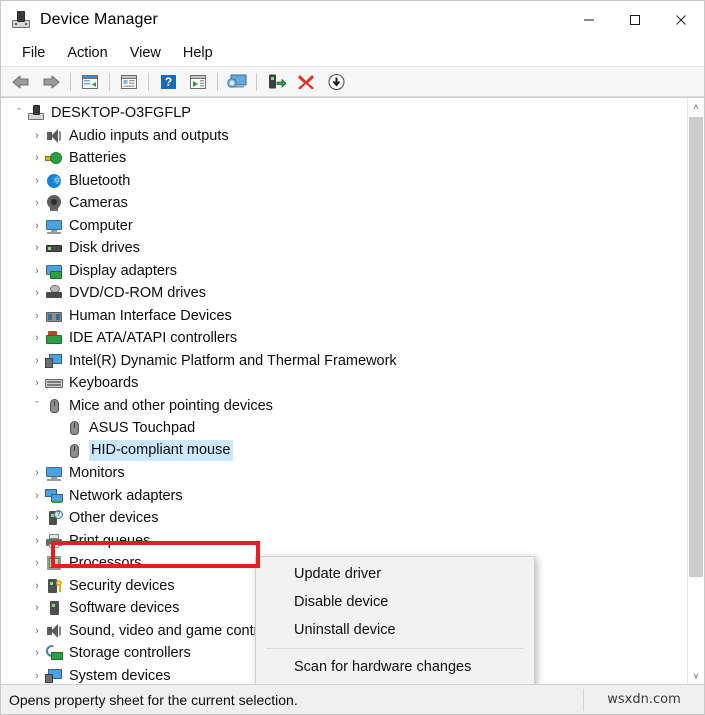 This screenshot has height=715, width=705. I want to click on tree-item-display-adapters: › Display adapters, so click(344, 271).